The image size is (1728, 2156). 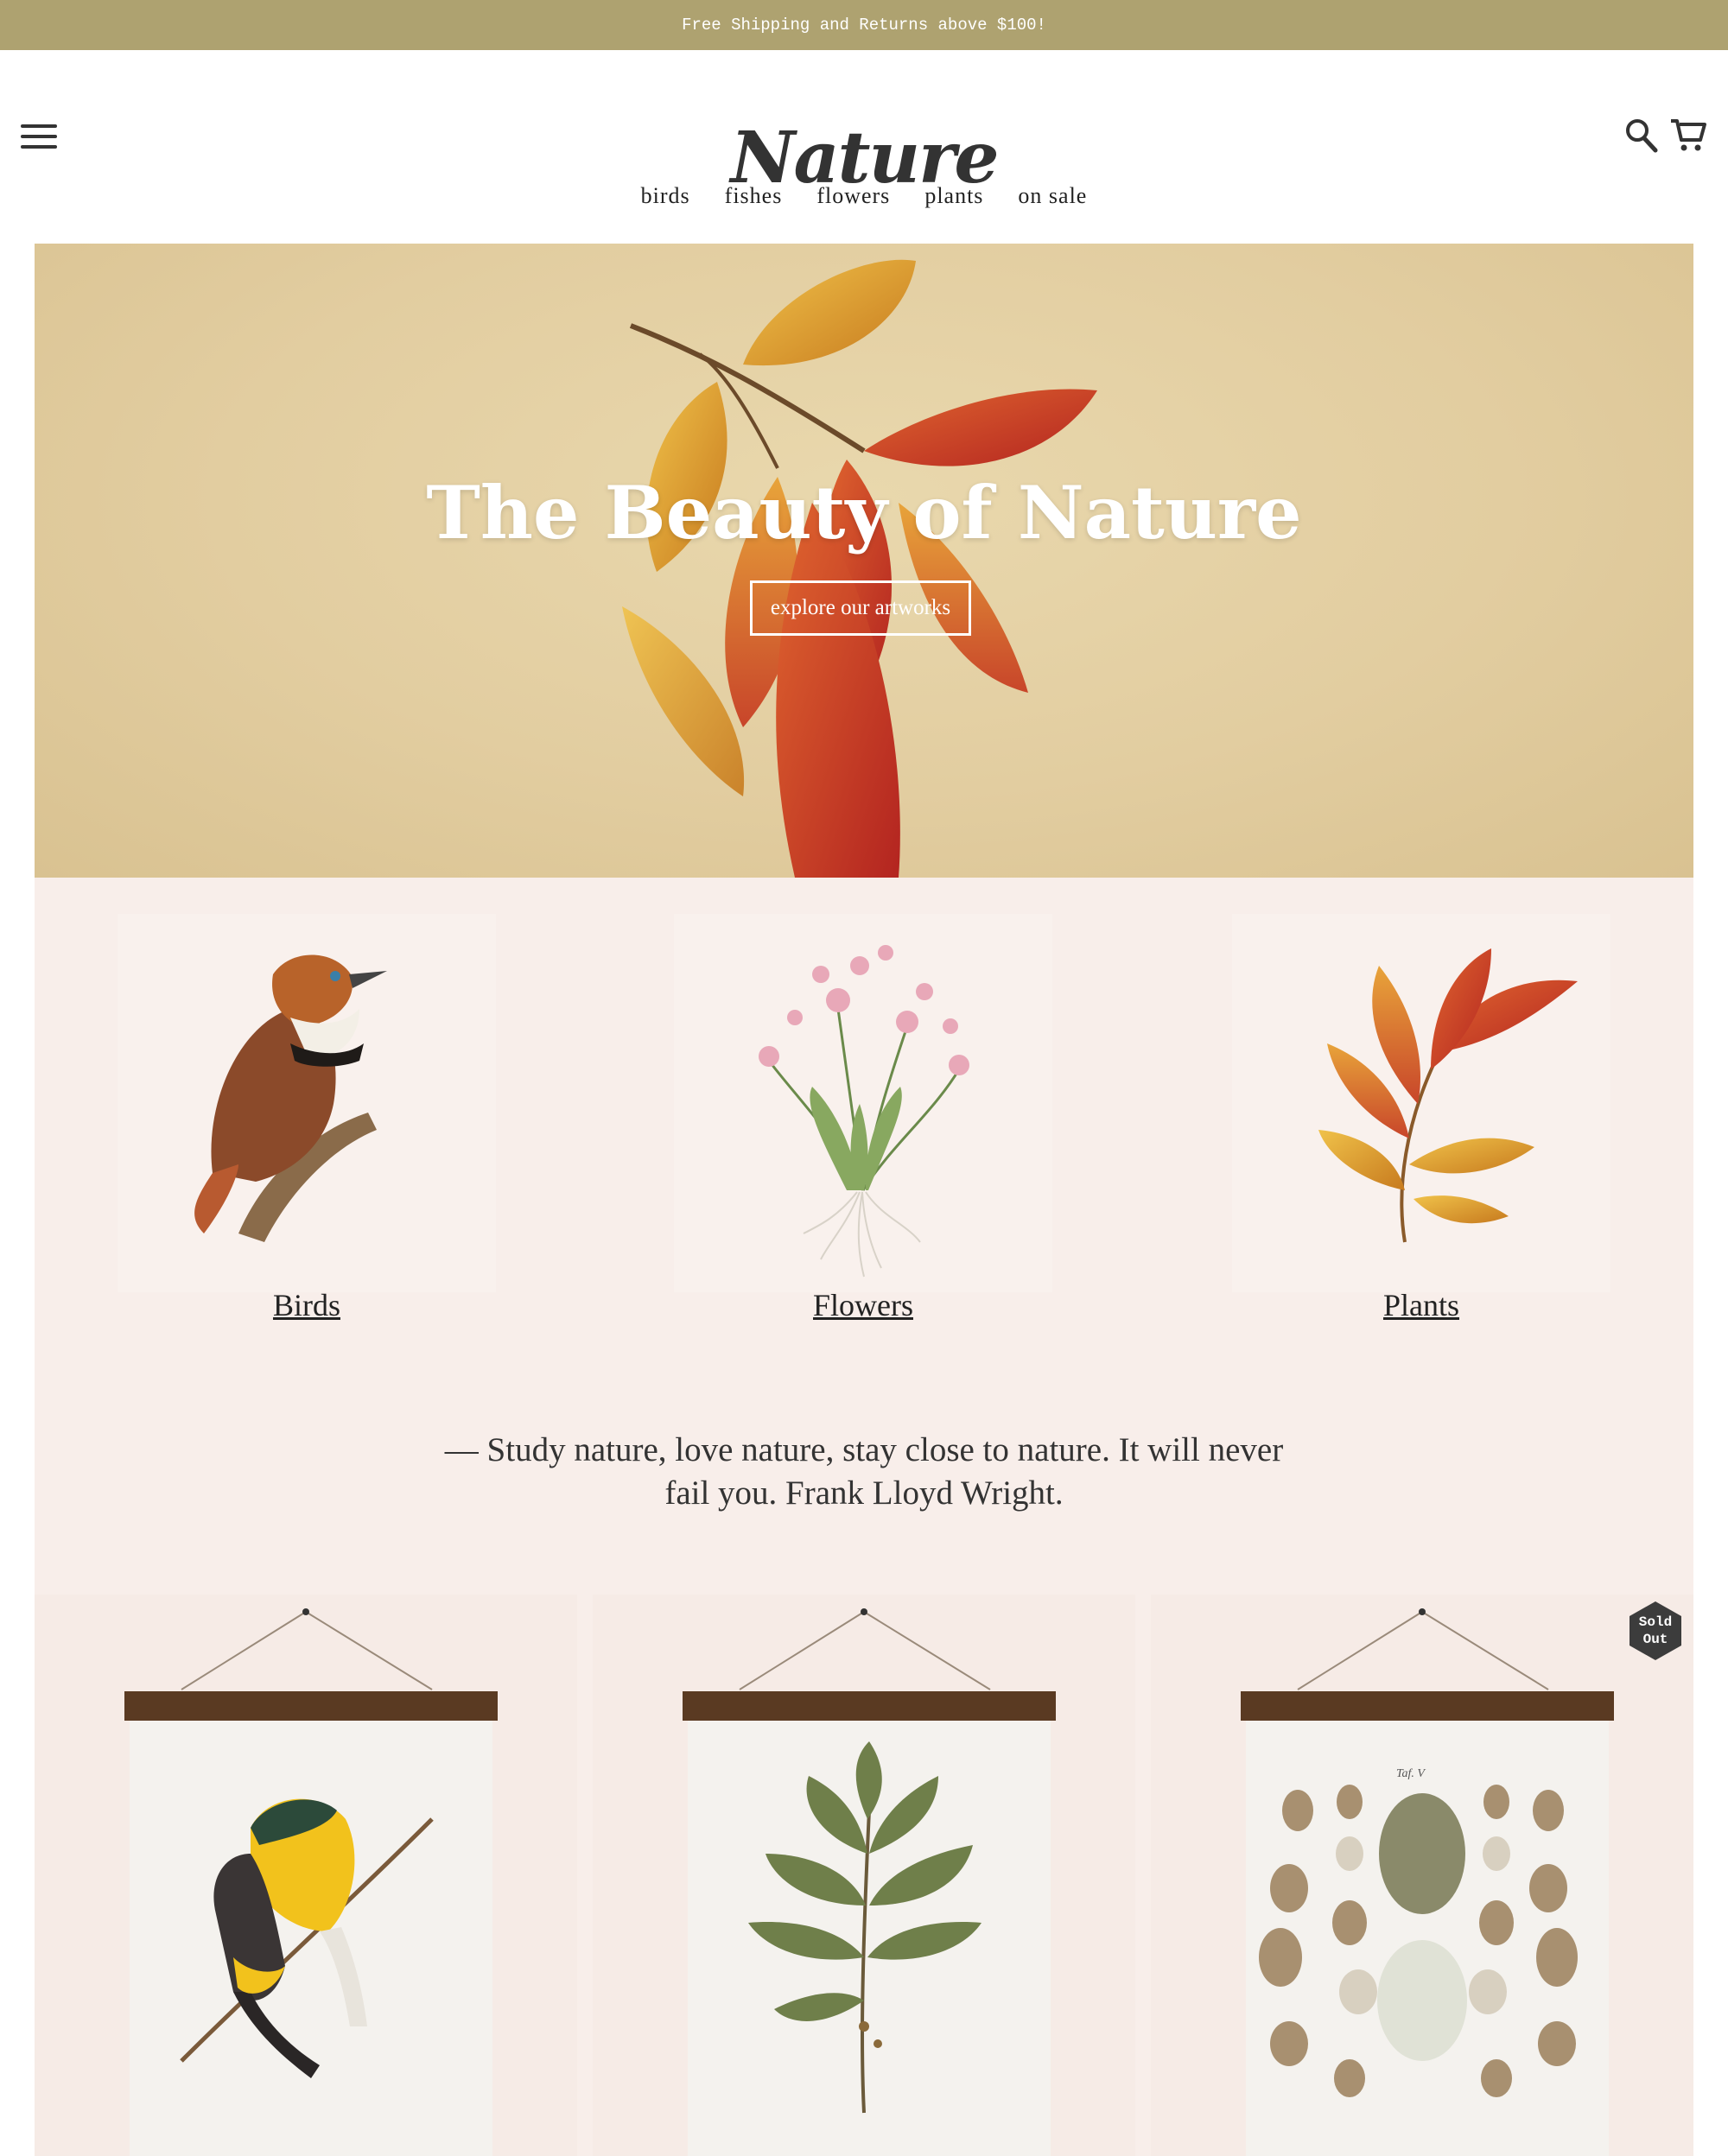 I want to click on product-card-bird-print, so click(x=306, y=1876).